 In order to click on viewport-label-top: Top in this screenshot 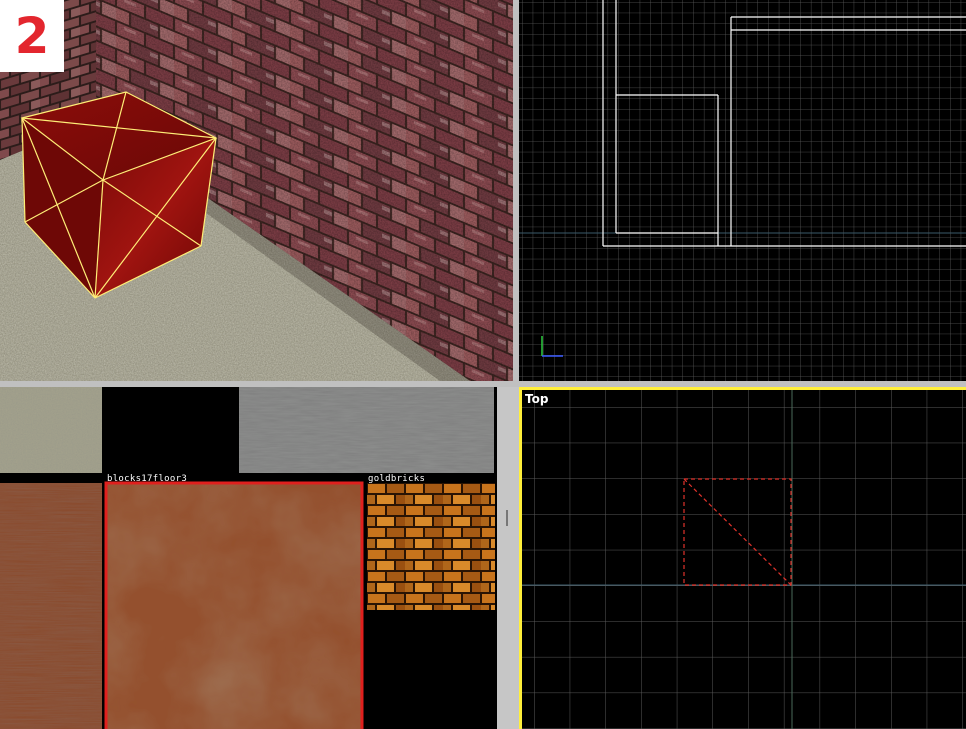, I will do `click(537, 399)`.